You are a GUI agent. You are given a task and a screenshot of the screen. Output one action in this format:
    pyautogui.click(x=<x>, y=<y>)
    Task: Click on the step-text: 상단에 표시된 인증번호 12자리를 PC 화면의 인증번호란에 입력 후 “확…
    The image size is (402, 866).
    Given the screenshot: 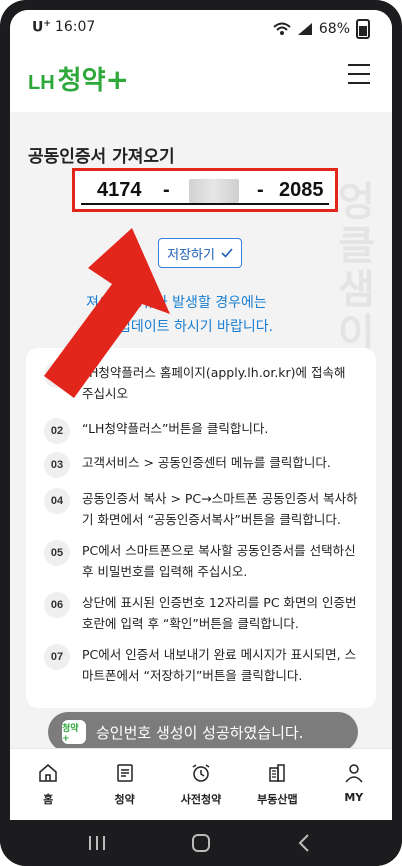 What is the action you would take?
    pyautogui.click(x=219, y=613)
    